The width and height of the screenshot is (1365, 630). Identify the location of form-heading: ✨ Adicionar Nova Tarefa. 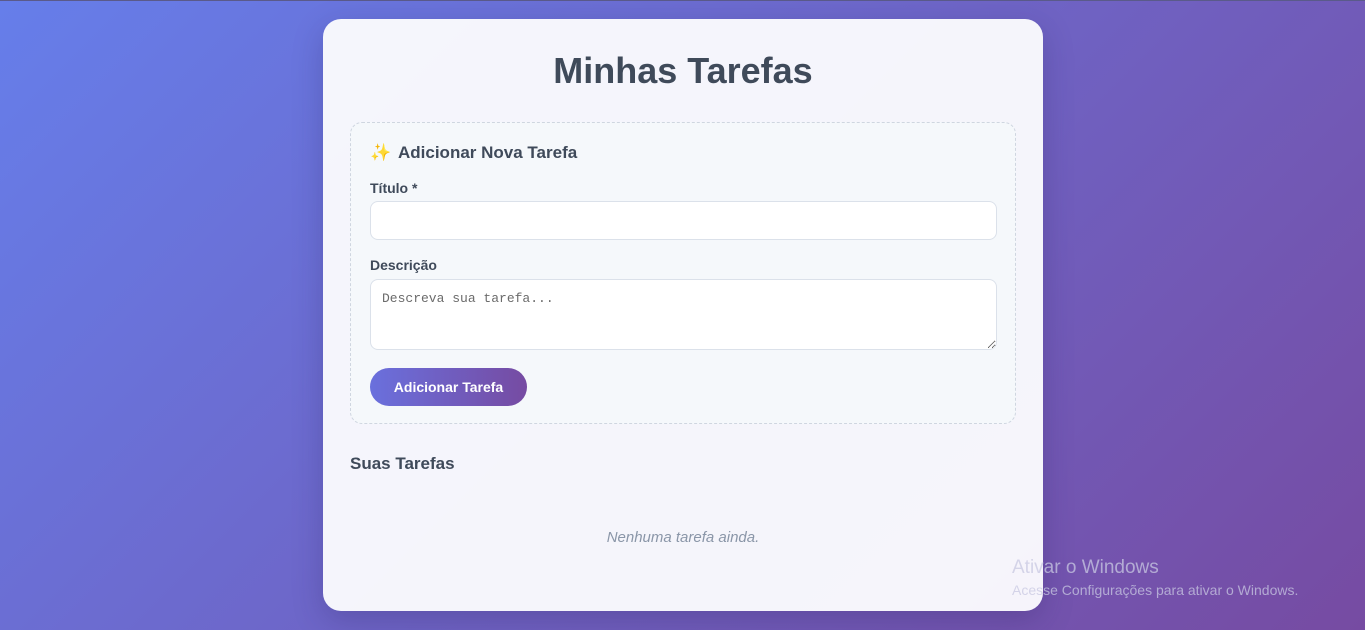
(473, 153).